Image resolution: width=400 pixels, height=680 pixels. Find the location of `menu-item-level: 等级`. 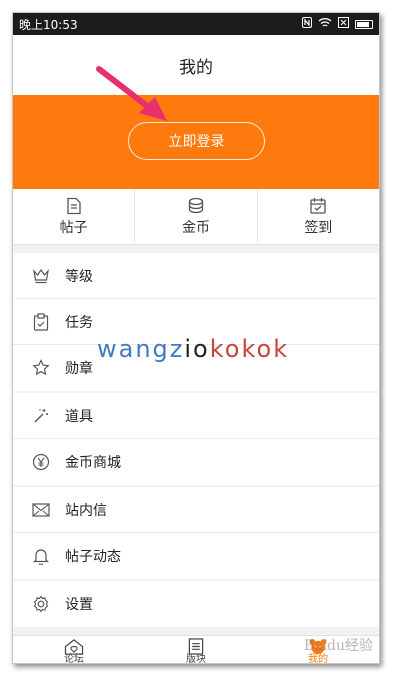

menu-item-level: 等级 is located at coordinates (196, 276).